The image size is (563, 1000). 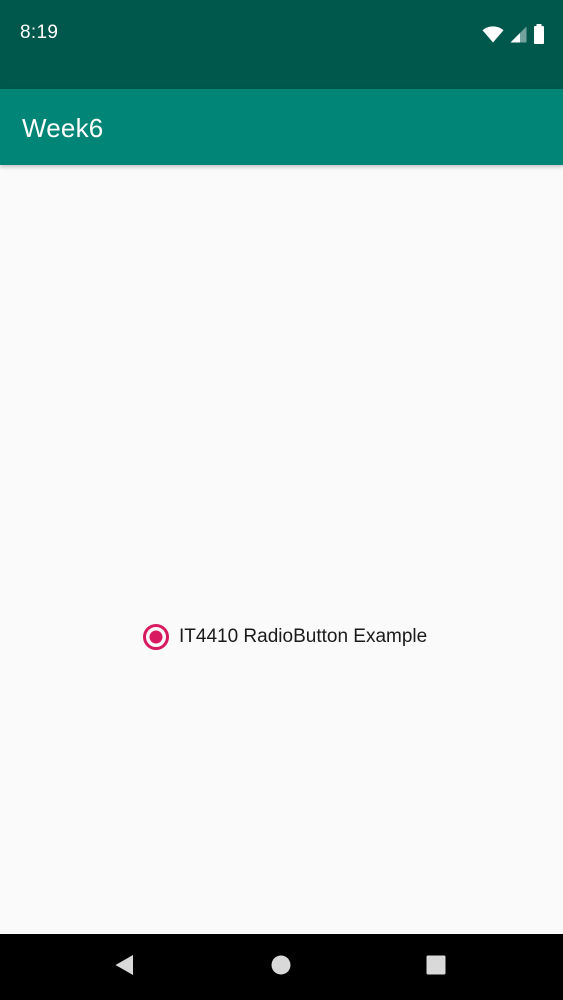 I want to click on nav-home-button, so click(x=281, y=967).